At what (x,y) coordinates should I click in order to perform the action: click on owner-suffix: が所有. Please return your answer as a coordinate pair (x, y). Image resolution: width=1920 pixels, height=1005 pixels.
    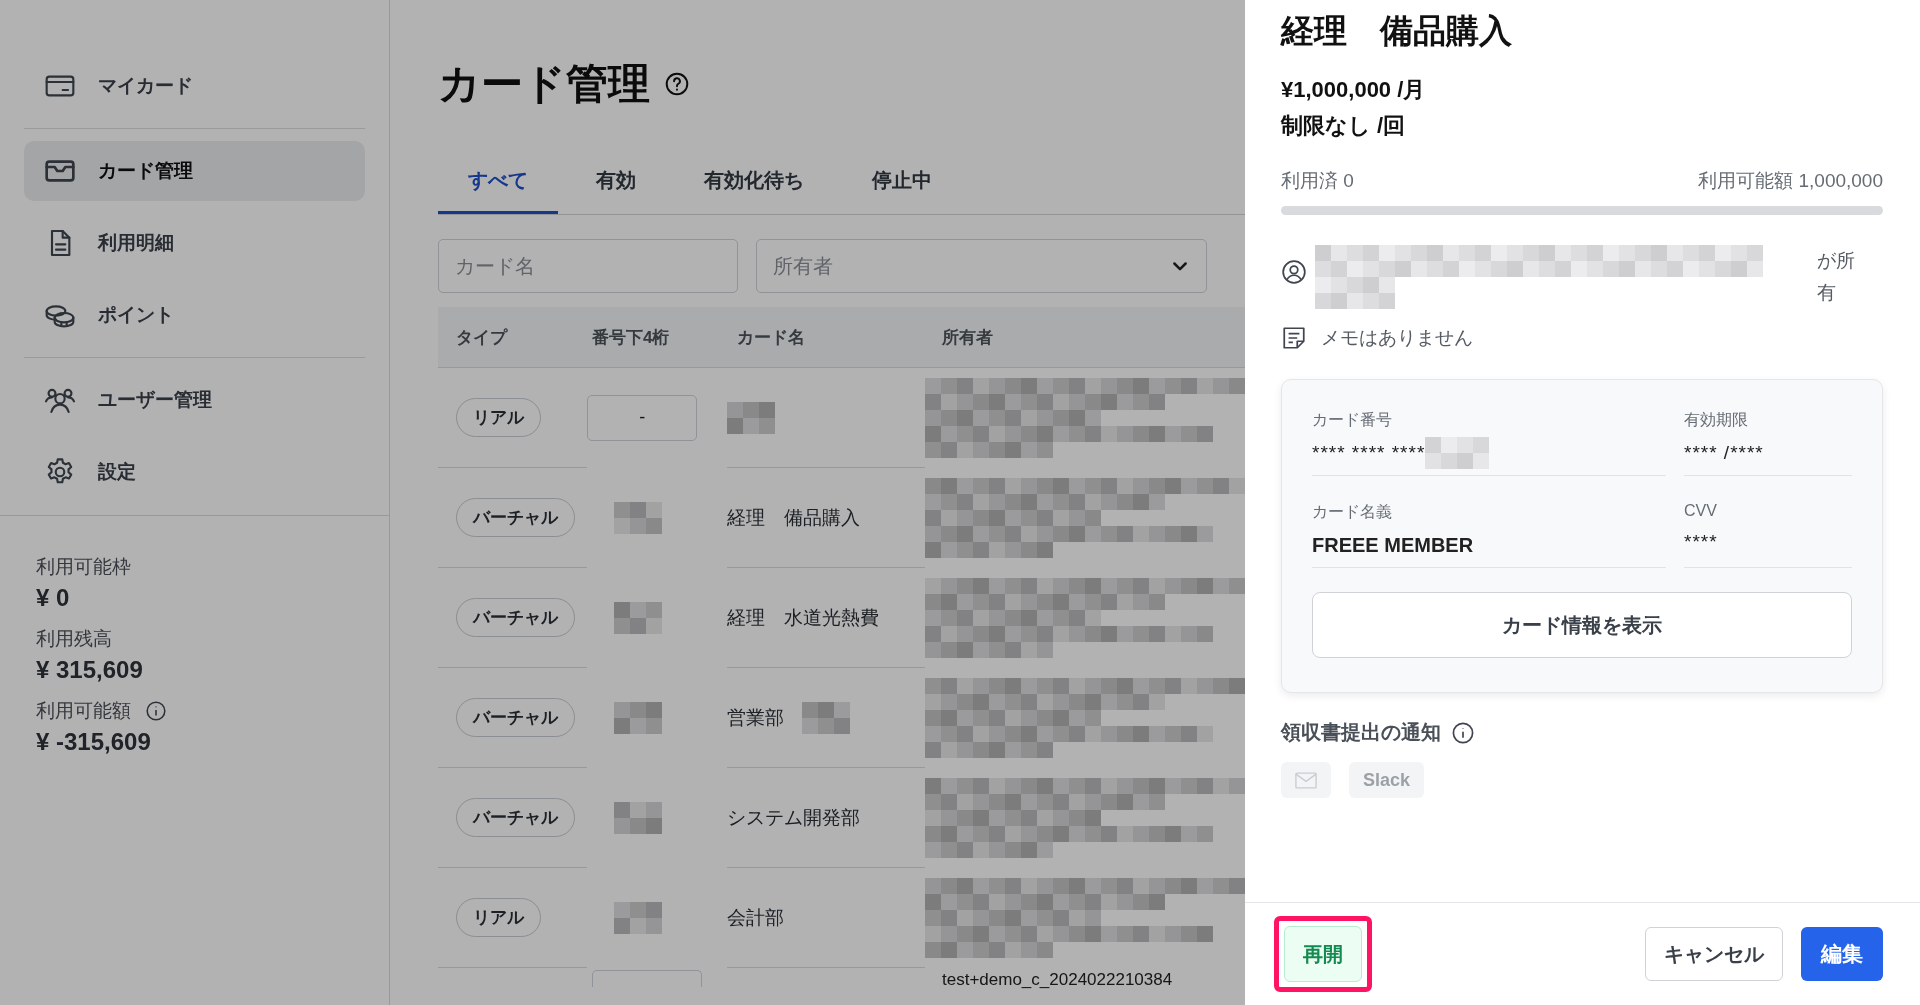
    Looking at the image, I should click on (1836, 277).